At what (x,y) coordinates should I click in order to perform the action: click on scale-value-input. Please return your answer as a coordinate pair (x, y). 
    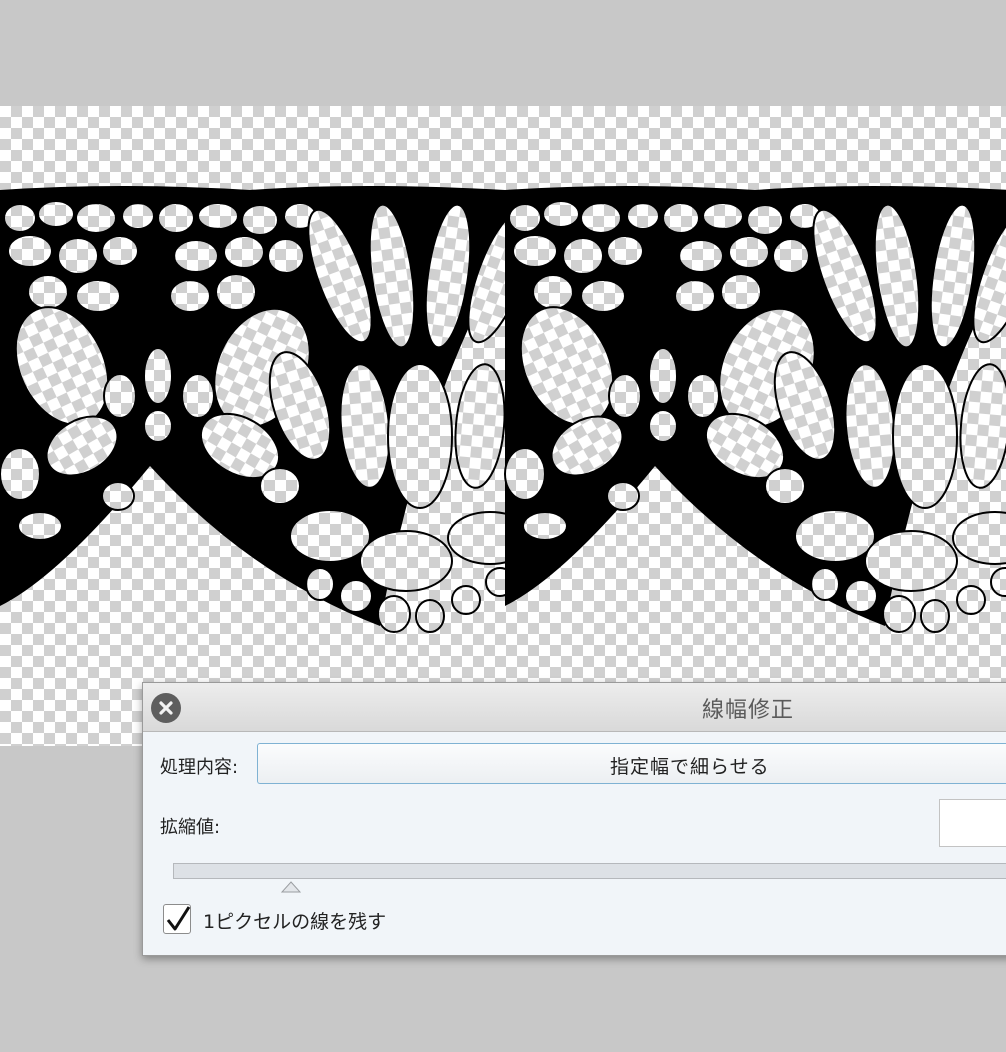
    Looking at the image, I should click on (972, 823).